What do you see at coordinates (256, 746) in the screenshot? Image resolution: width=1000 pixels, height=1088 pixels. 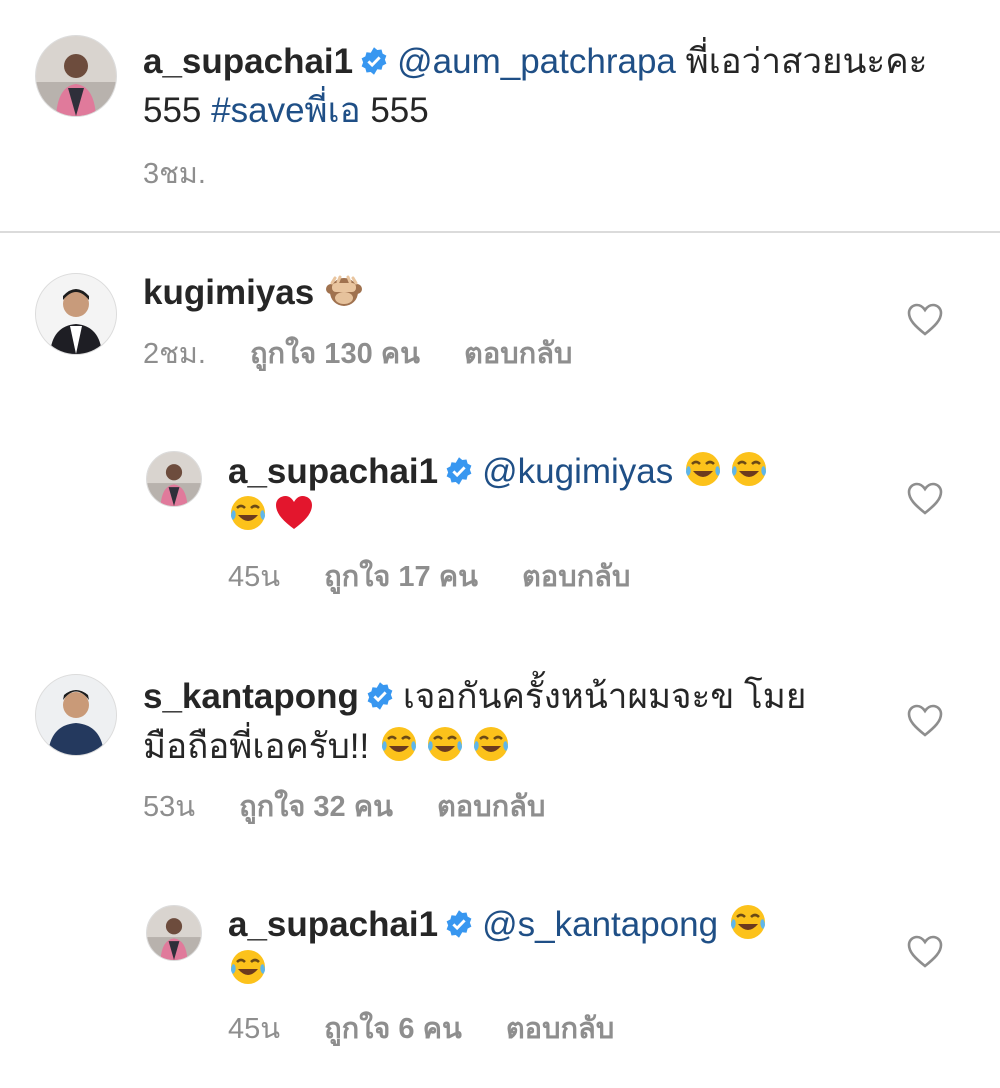 I see `comment-3-text-2: มือถือพี่เอครับ!!` at bounding box center [256, 746].